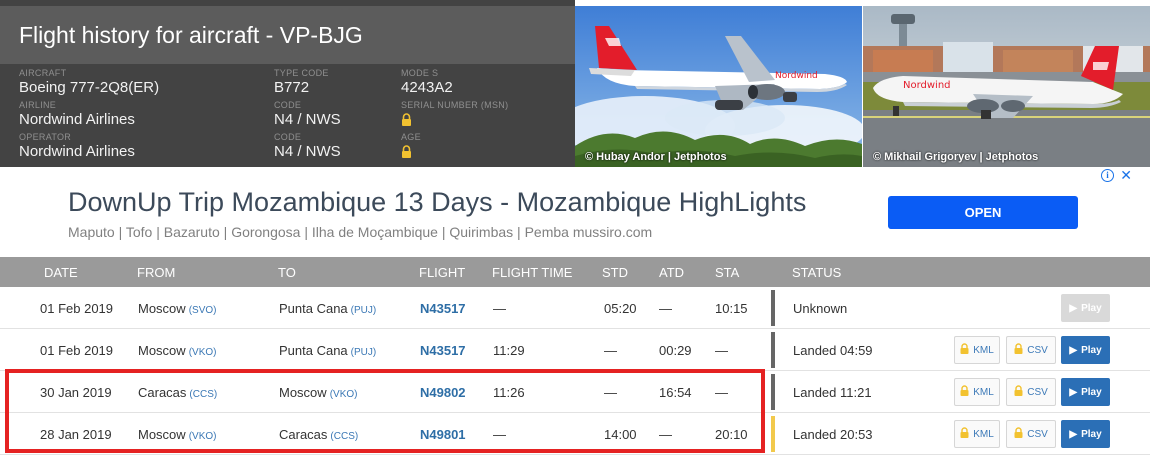 The image size is (1150, 457). What do you see at coordinates (833, 350) in the screenshot?
I see `status-cell: Landed 04:59` at bounding box center [833, 350].